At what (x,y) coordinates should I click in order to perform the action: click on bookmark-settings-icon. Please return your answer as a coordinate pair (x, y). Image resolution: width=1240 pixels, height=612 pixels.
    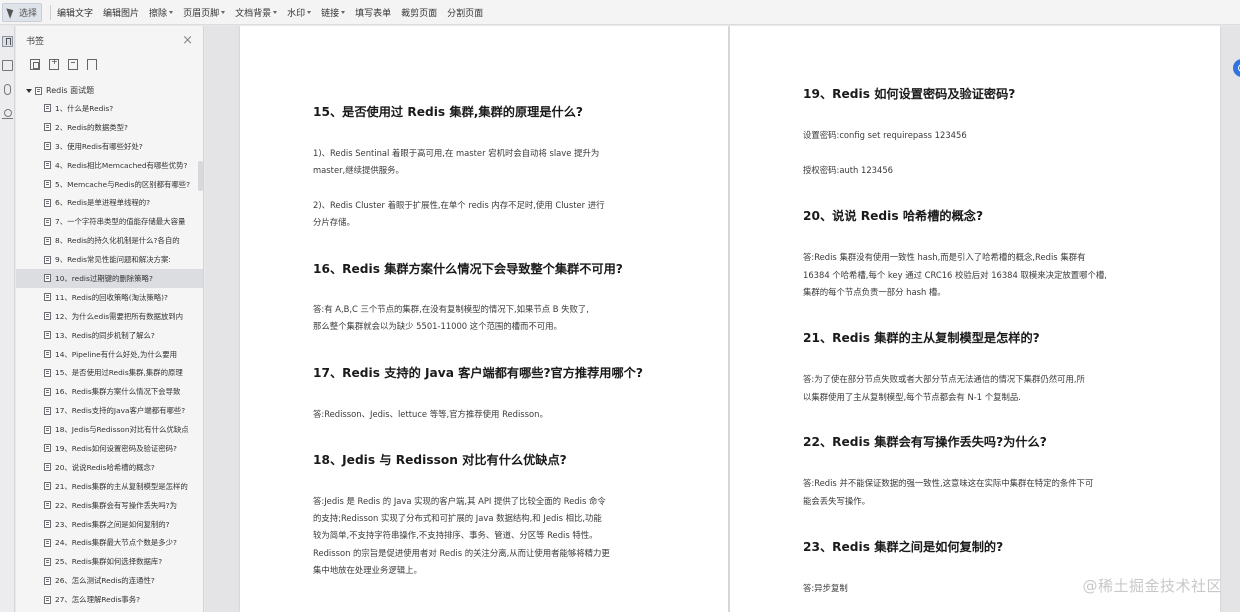
    Looking at the image, I should click on (92, 64).